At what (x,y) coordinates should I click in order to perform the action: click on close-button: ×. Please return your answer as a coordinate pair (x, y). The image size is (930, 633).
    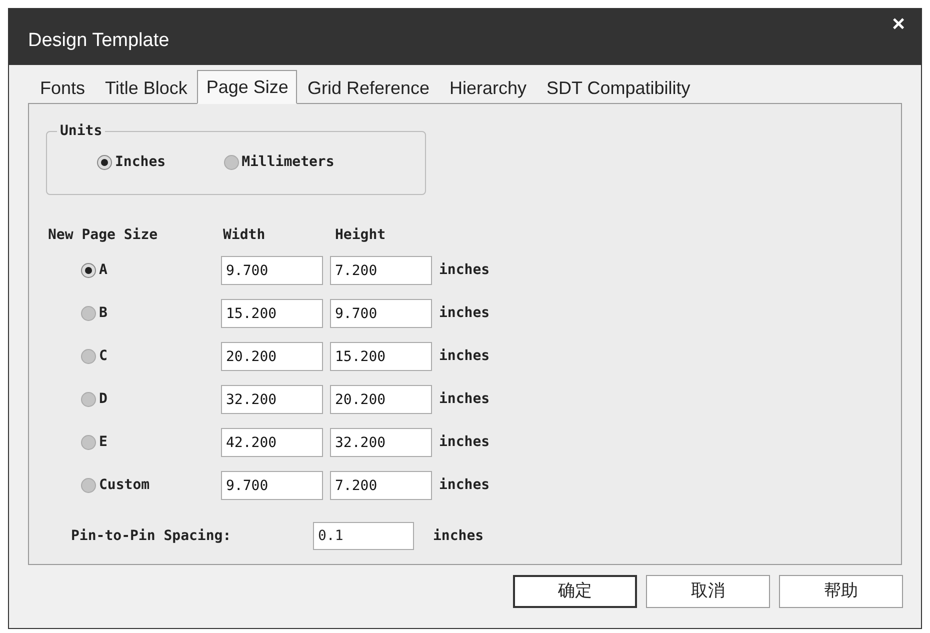
    Looking at the image, I should click on (898, 24).